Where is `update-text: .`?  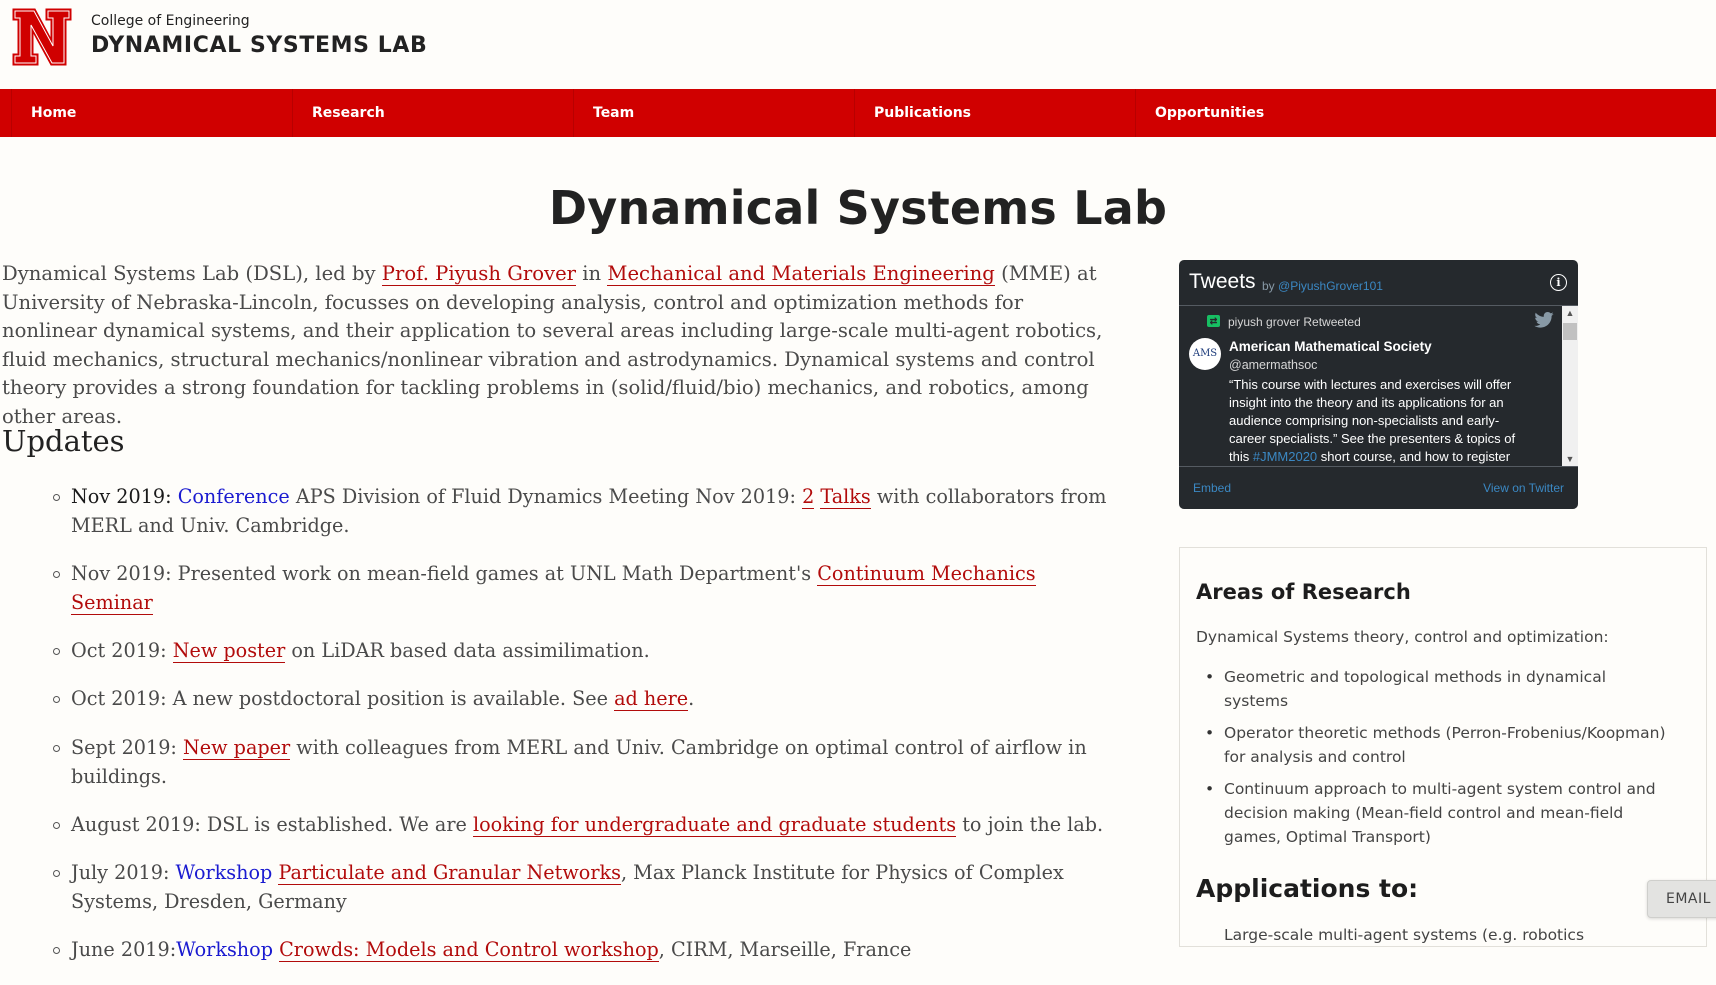
update-text: . is located at coordinates (691, 699).